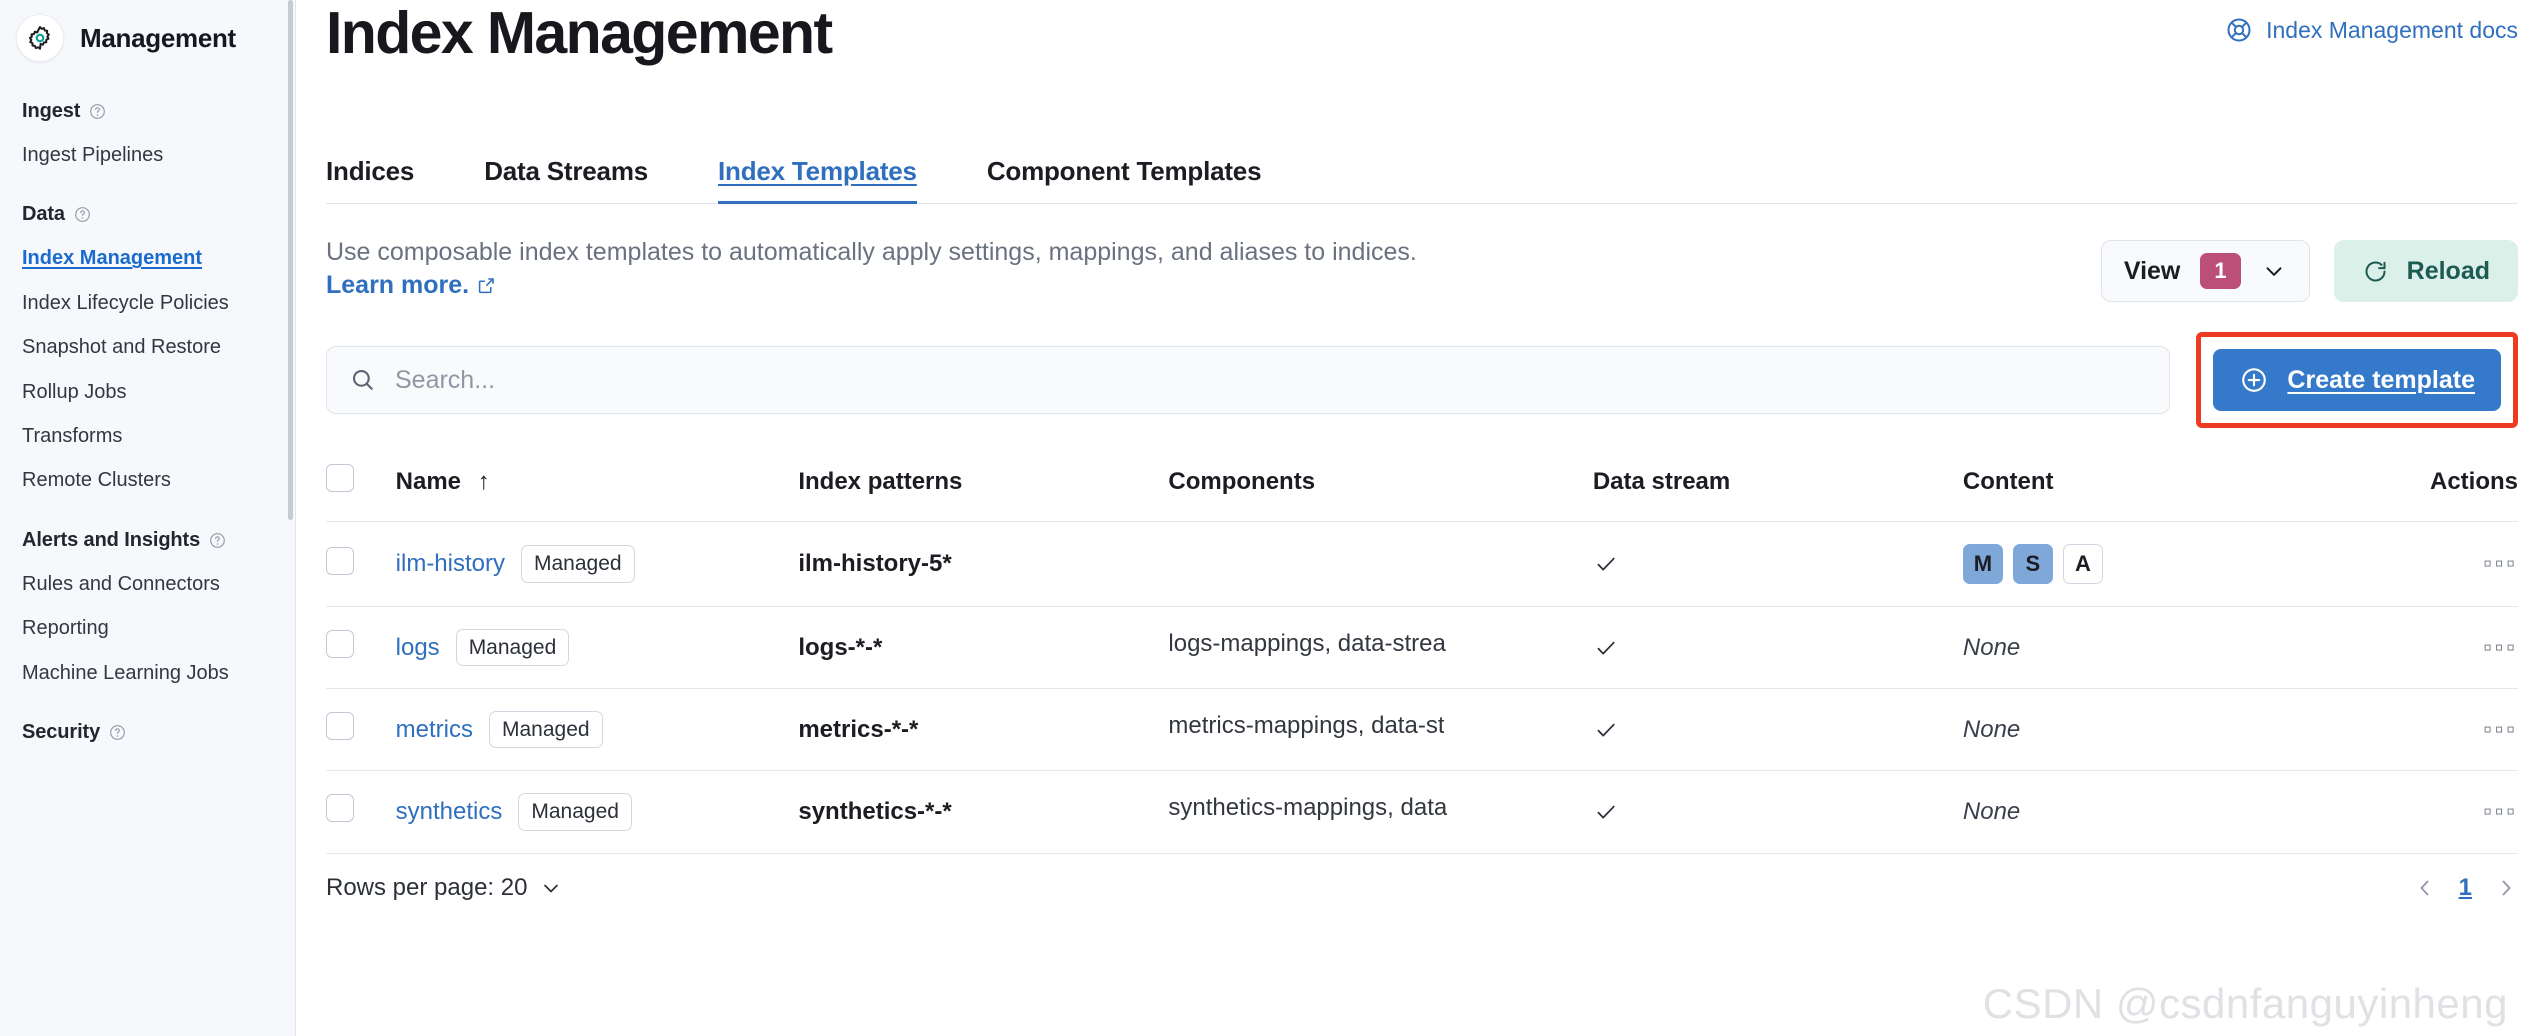 The image size is (2548, 1036). I want to click on create-template-button: Create template, so click(2357, 380).